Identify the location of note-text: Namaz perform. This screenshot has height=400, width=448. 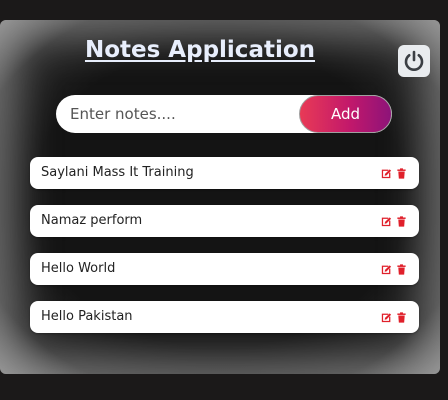
(92, 220).